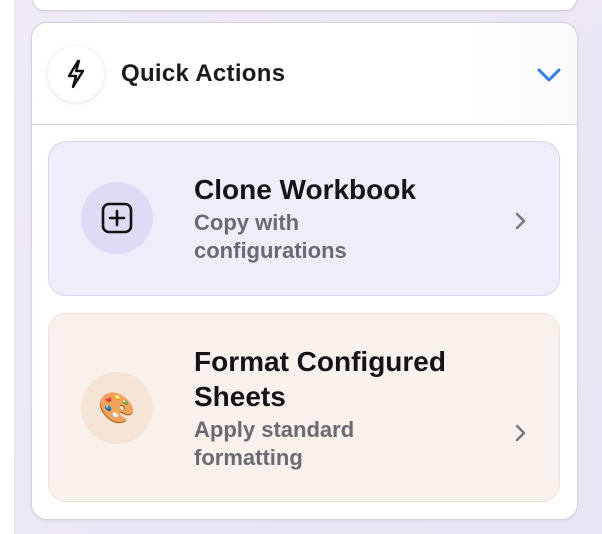 This screenshot has height=534, width=602. I want to click on left-sidebar-edge, so click(7, 267).